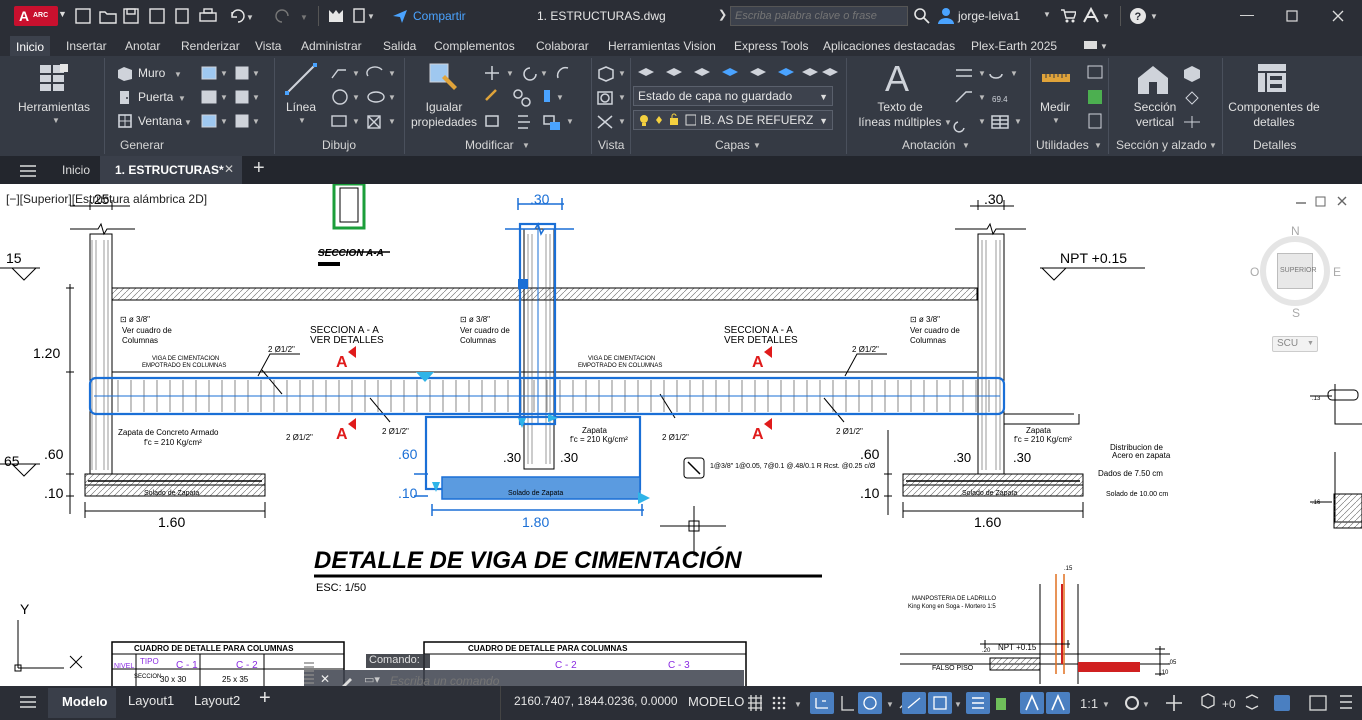 The width and height of the screenshot is (1362, 720). What do you see at coordinates (897, 79) in the screenshot?
I see `text-icon: A` at bounding box center [897, 79].